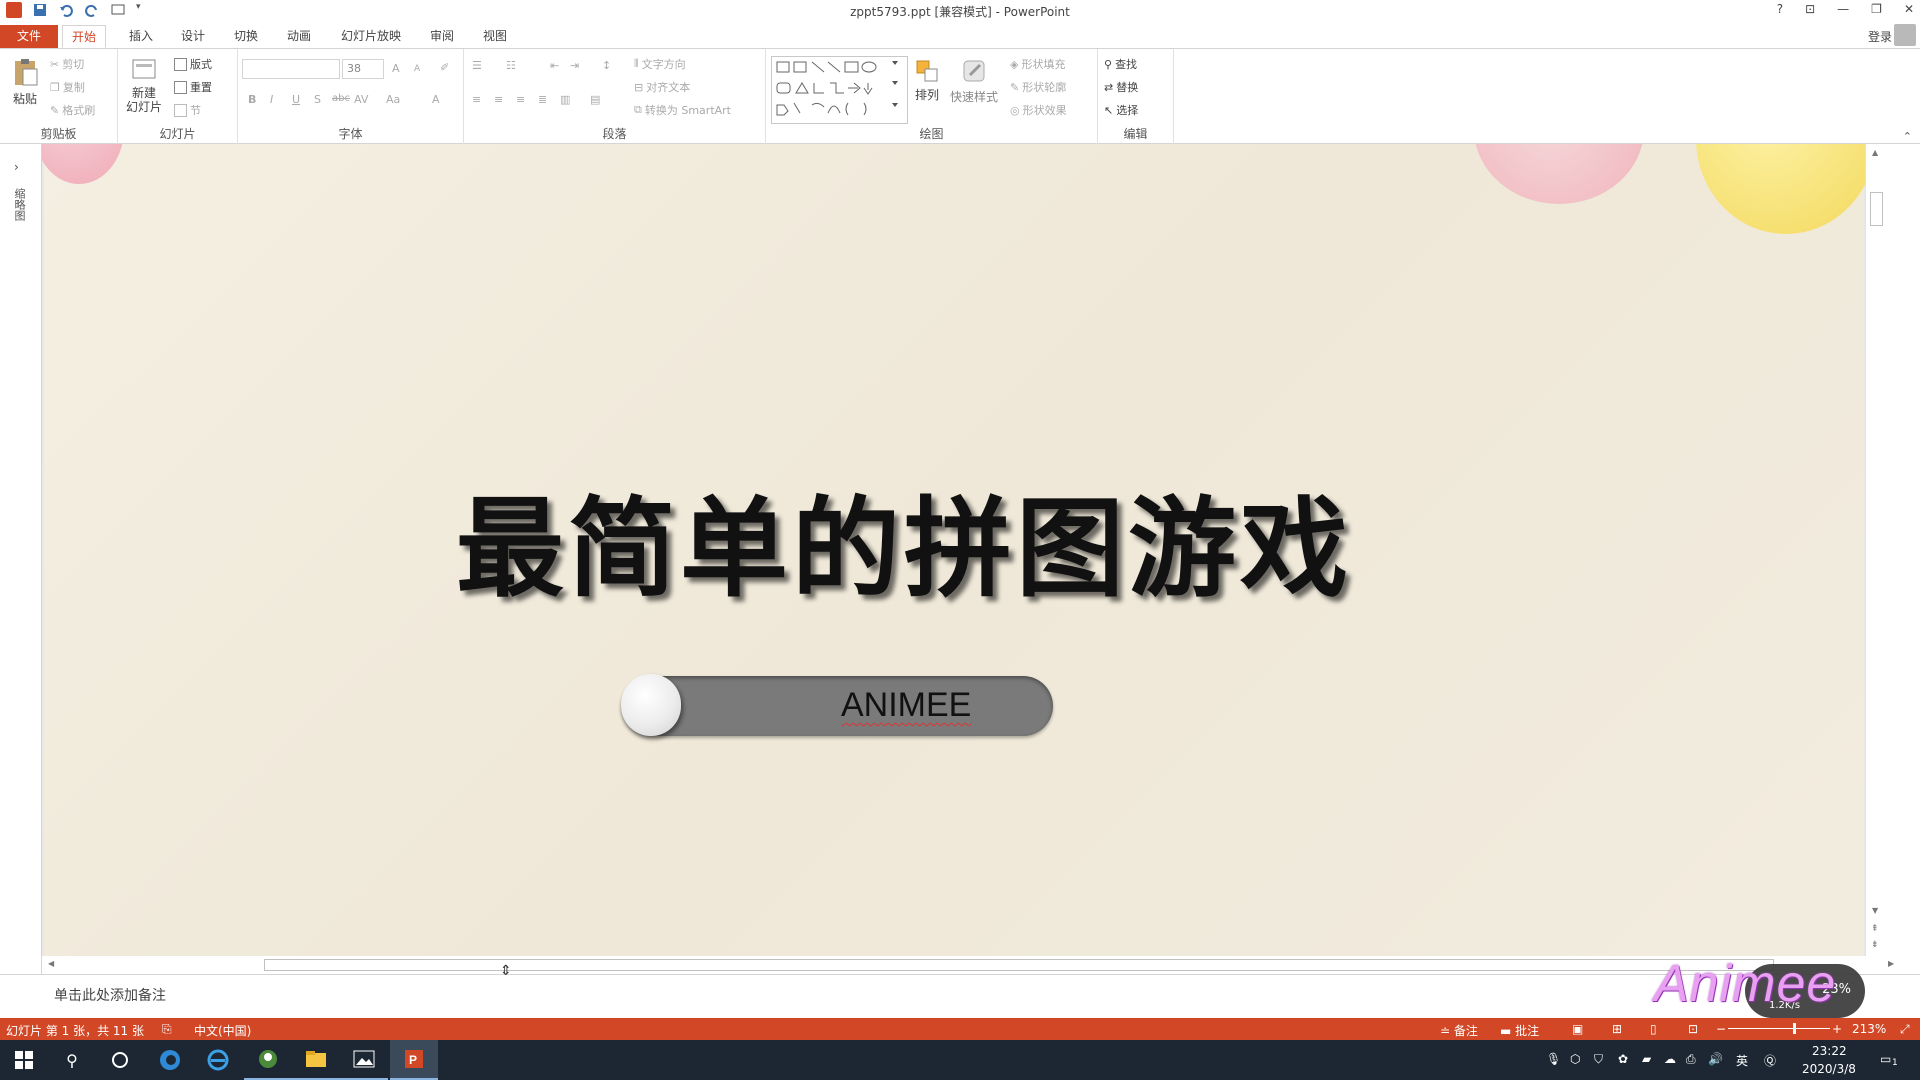 This screenshot has height=1080, width=1920. What do you see at coordinates (193, 87) in the screenshot?
I see `reset-button: 重置` at bounding box center [193, 87].